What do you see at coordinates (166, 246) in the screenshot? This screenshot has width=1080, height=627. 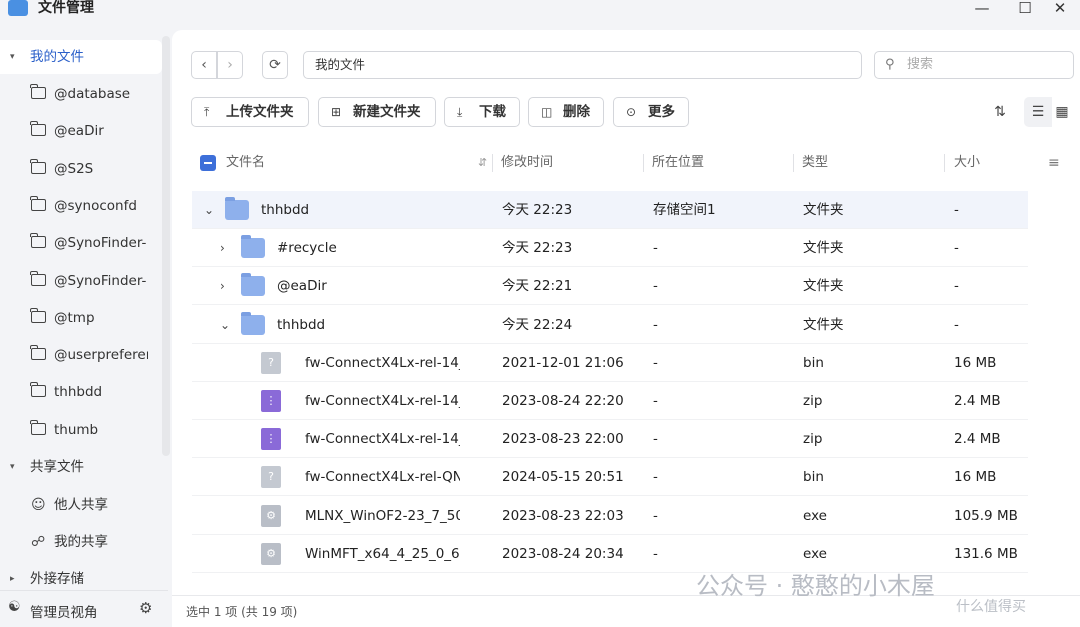 I see `sidebar-scrollbar` at bounding box center [166, 246].